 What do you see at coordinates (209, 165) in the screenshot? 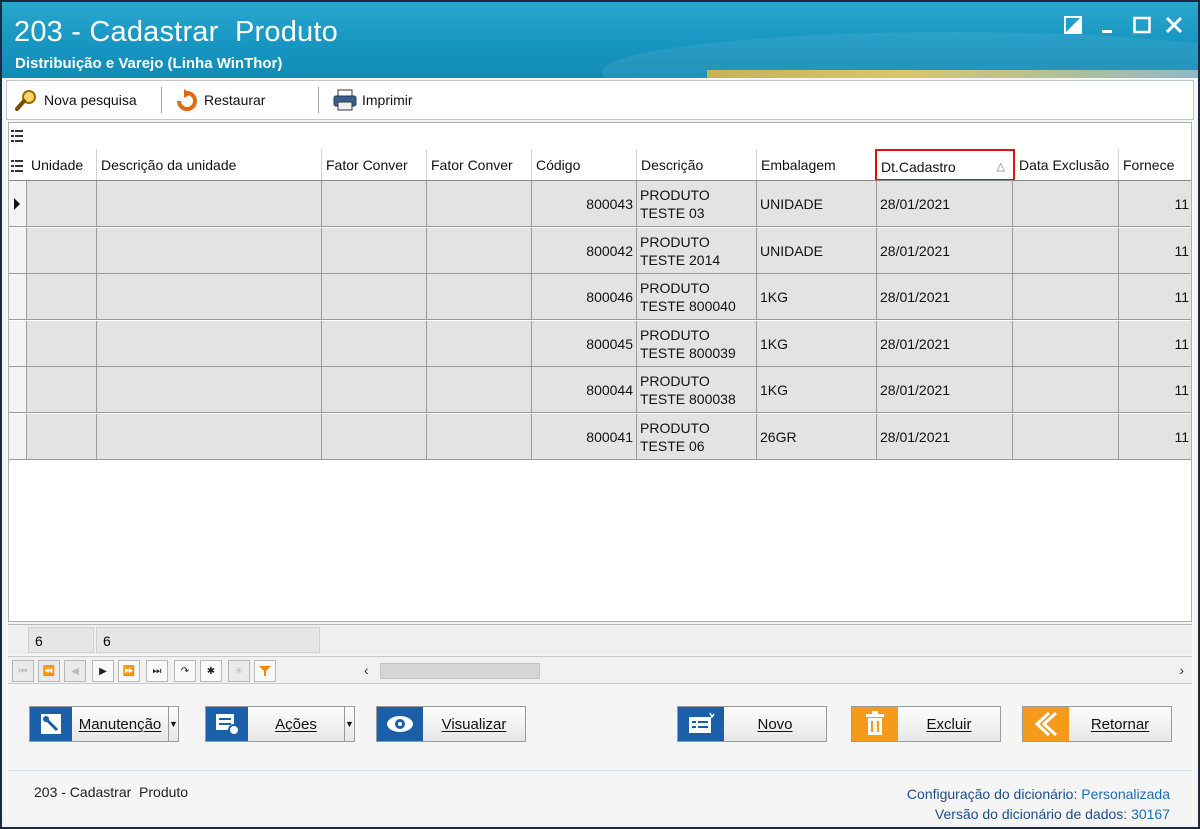
I see `column-header-descricao-unidade: Descrição da unidade` at bounding box center [209, 165].